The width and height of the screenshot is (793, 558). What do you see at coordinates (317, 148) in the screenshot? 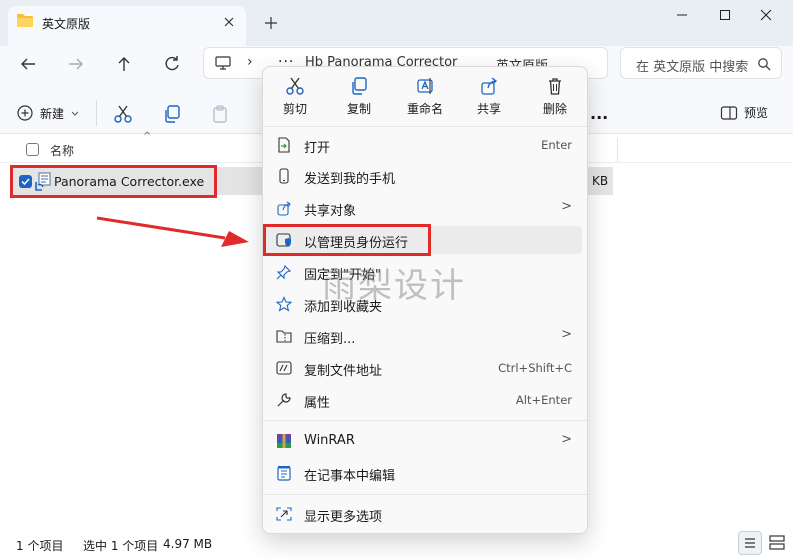
I see `menu-item-label: 打开` at bounding box center [317, 148].